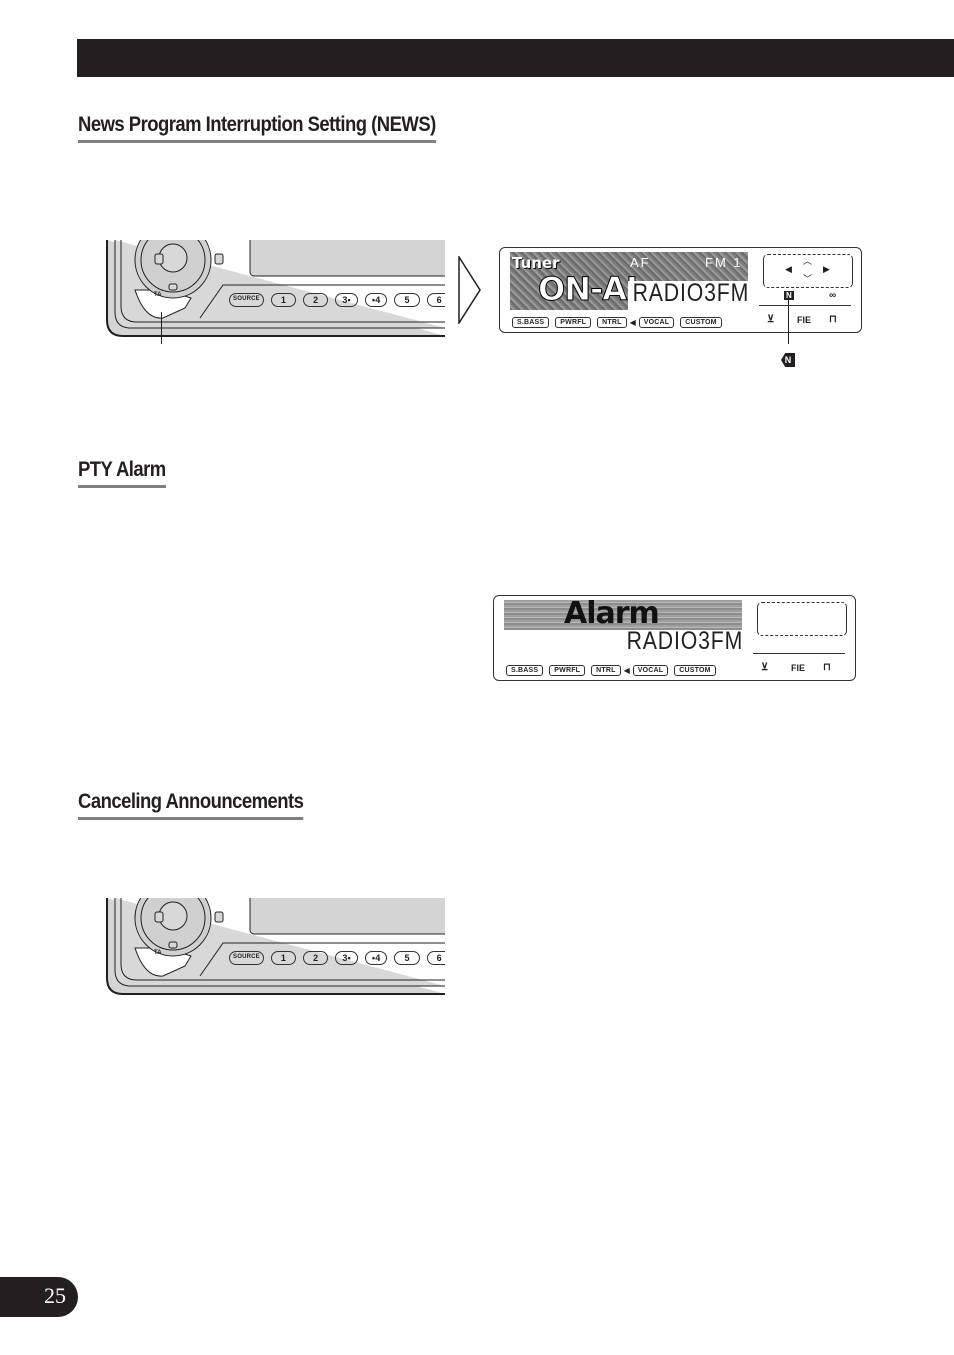  I want to click on ta-pointer-line, so click(161, 328).